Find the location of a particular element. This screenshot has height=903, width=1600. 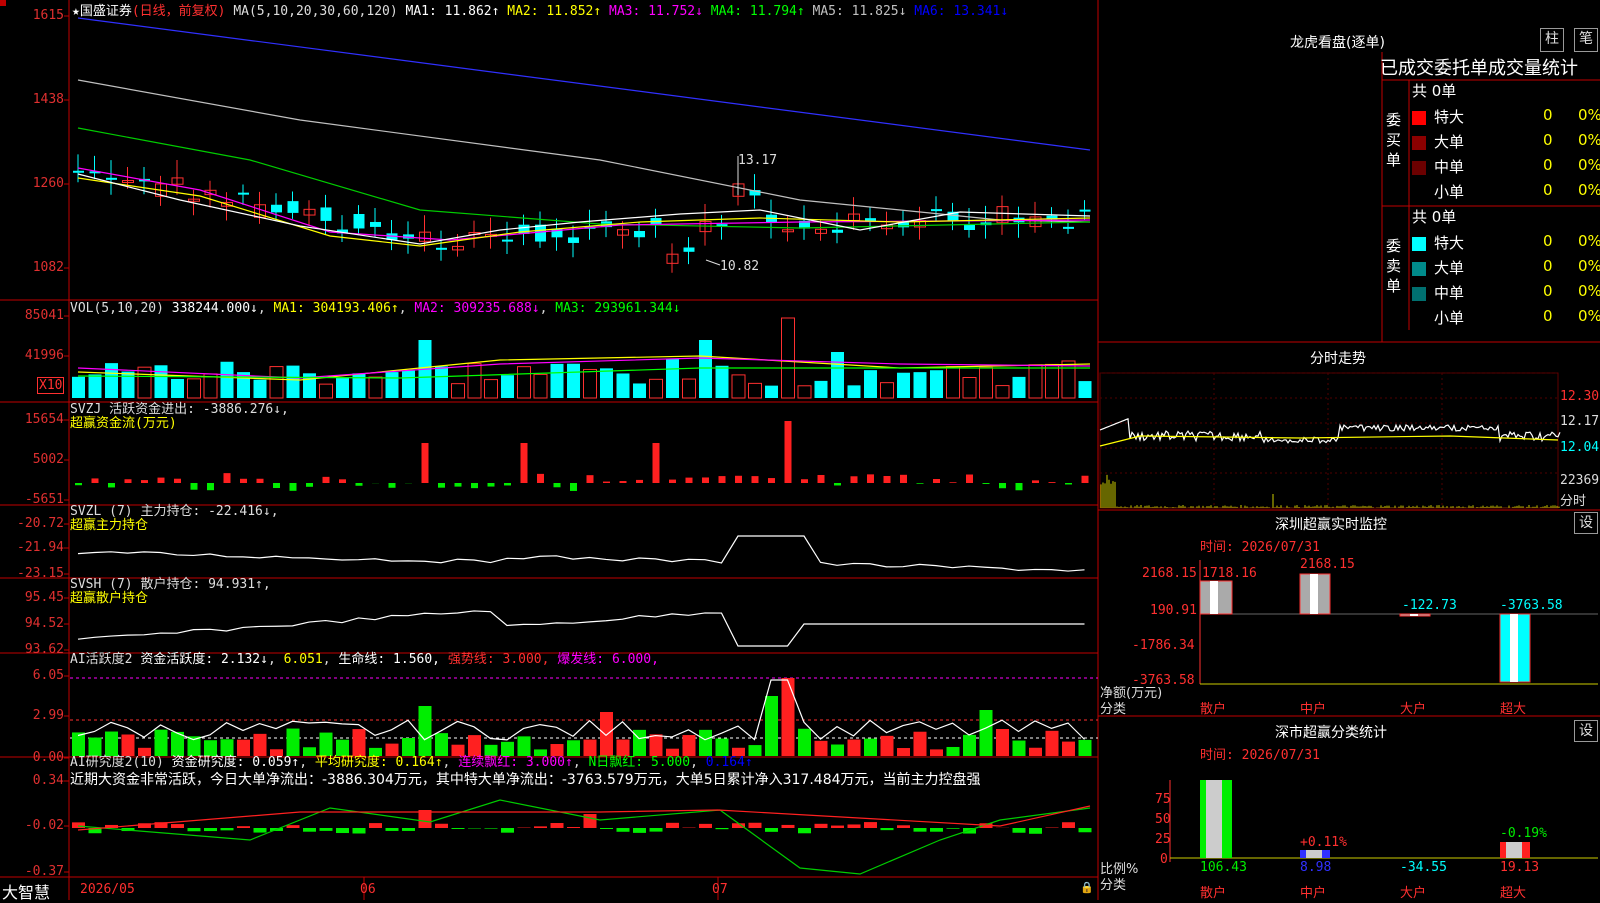

monitor-category-label: 超大 is located at coordinates (1513, 707).